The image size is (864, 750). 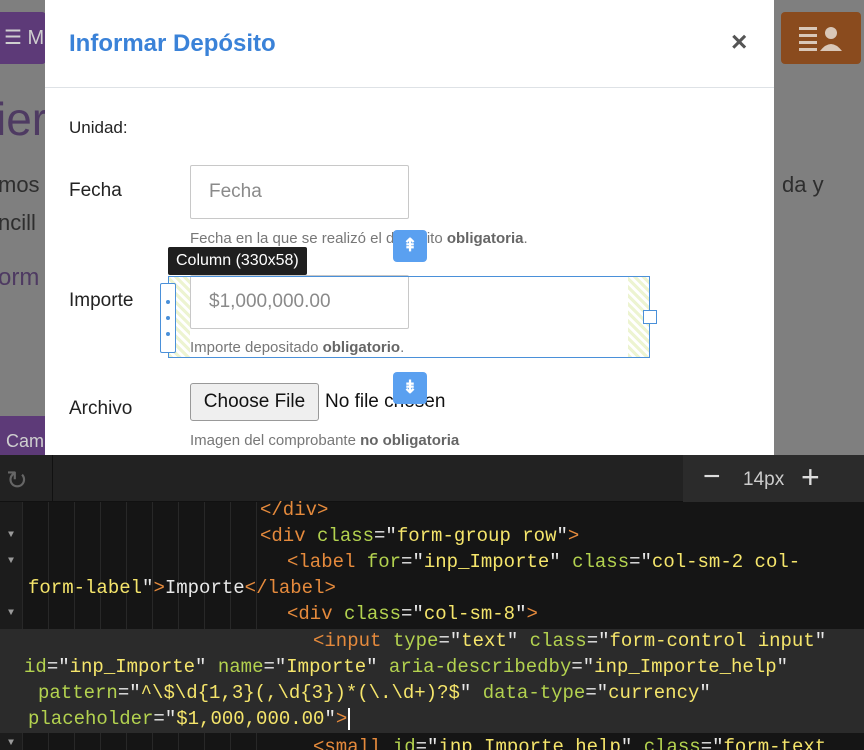 I want to click on zoom-out-button: −, so click(x=712, y=477).